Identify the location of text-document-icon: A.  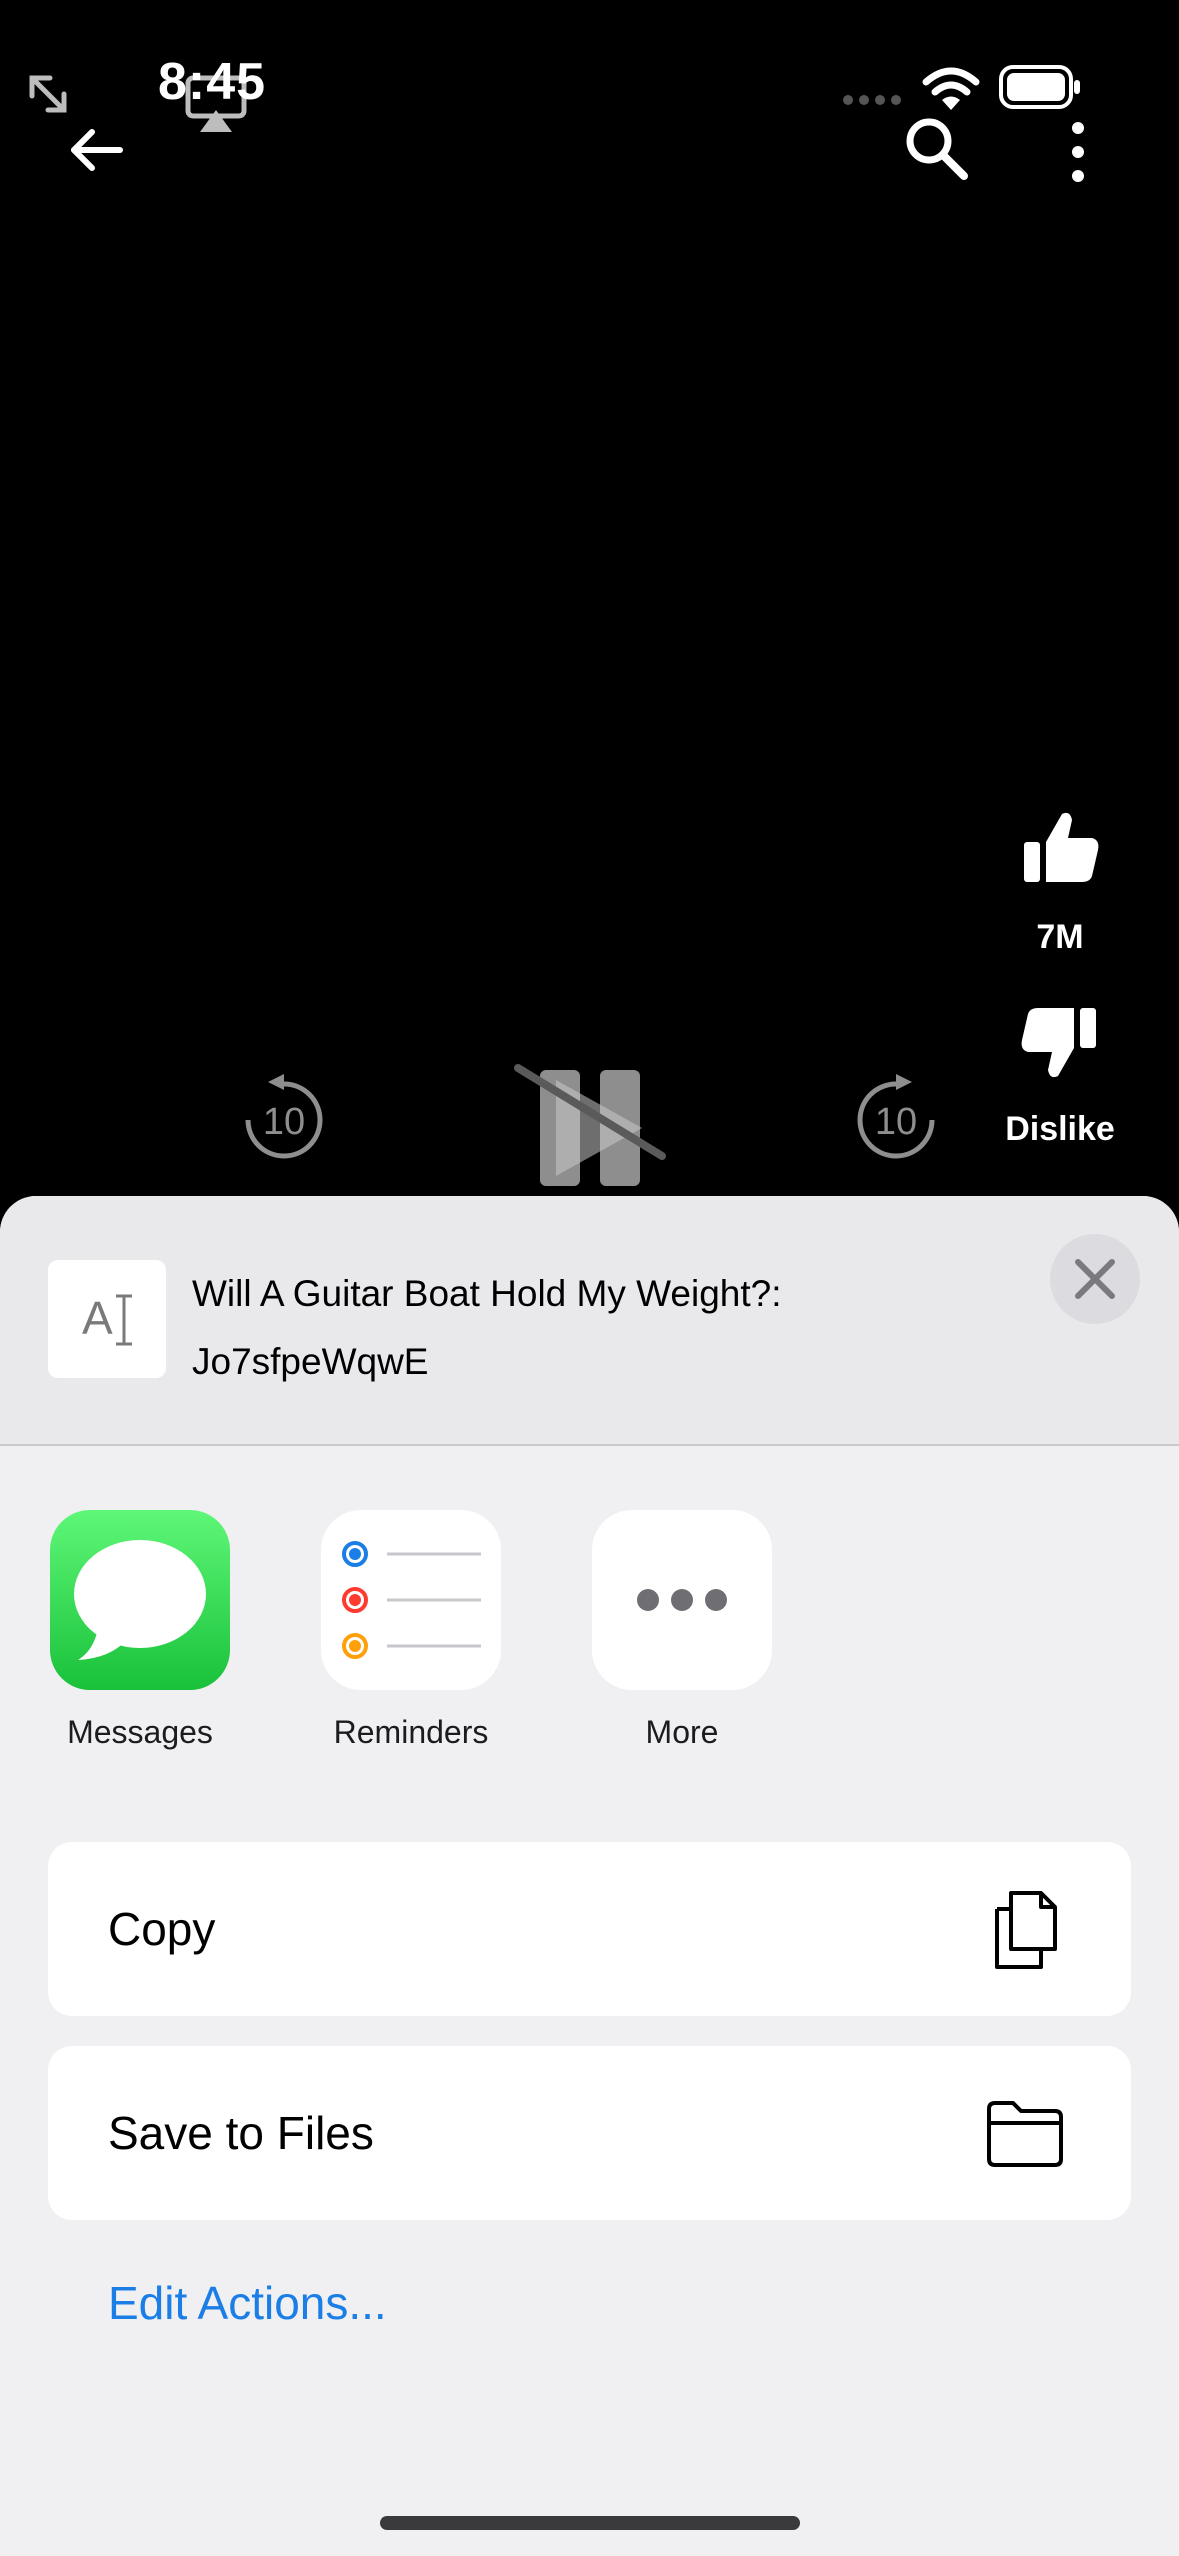
(107, 1319).